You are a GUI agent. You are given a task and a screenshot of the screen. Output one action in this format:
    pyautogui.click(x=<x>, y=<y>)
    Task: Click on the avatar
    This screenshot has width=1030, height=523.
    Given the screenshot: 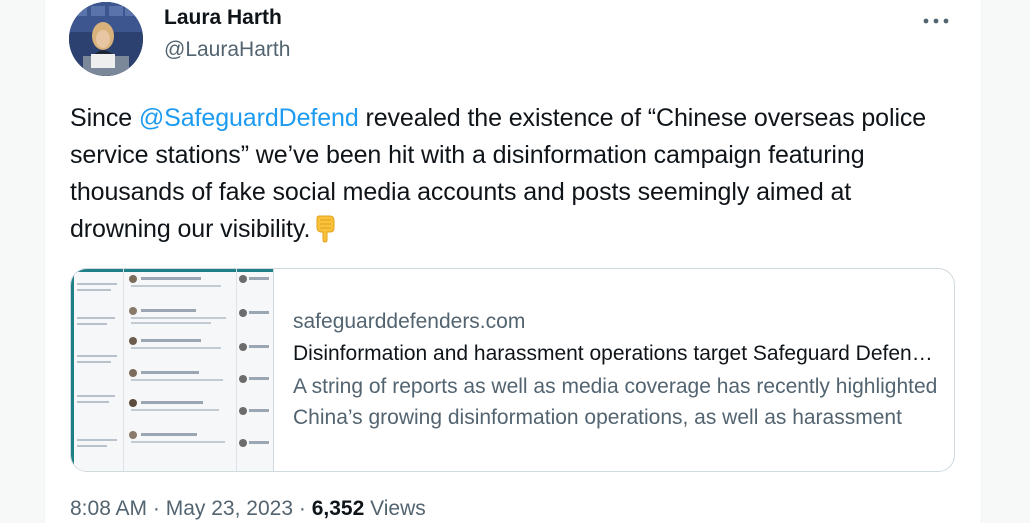 What is the action you would take?
    pyautogui.click(x=106, y=39)
    